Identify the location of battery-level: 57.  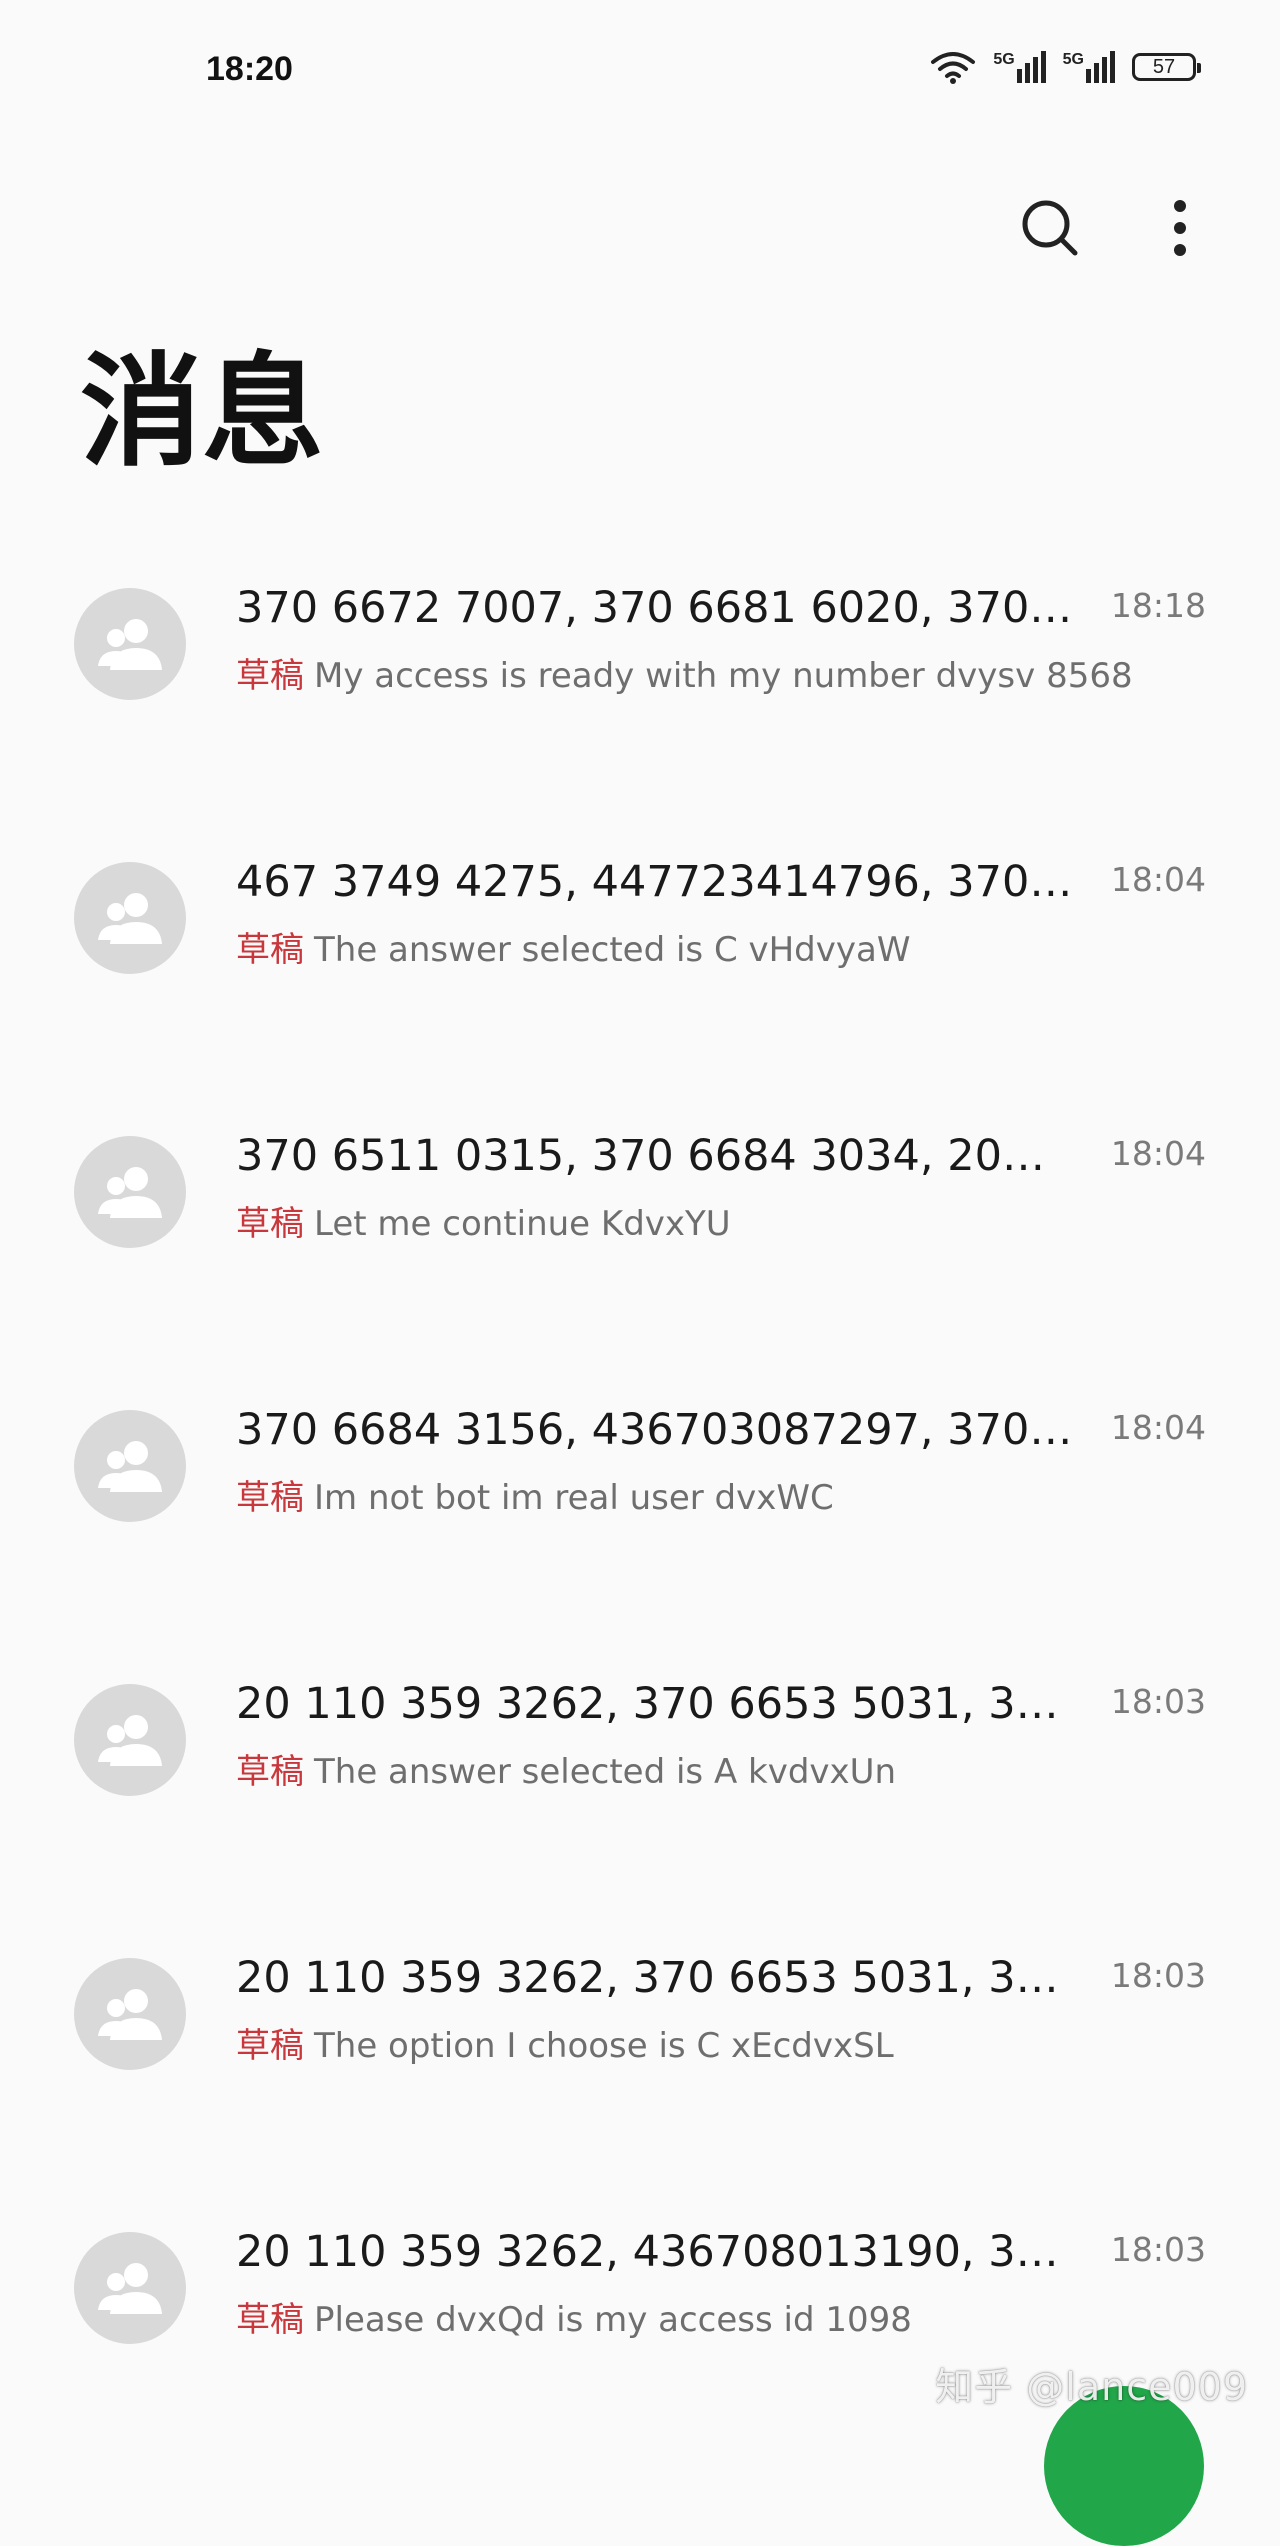
(1164, 66).